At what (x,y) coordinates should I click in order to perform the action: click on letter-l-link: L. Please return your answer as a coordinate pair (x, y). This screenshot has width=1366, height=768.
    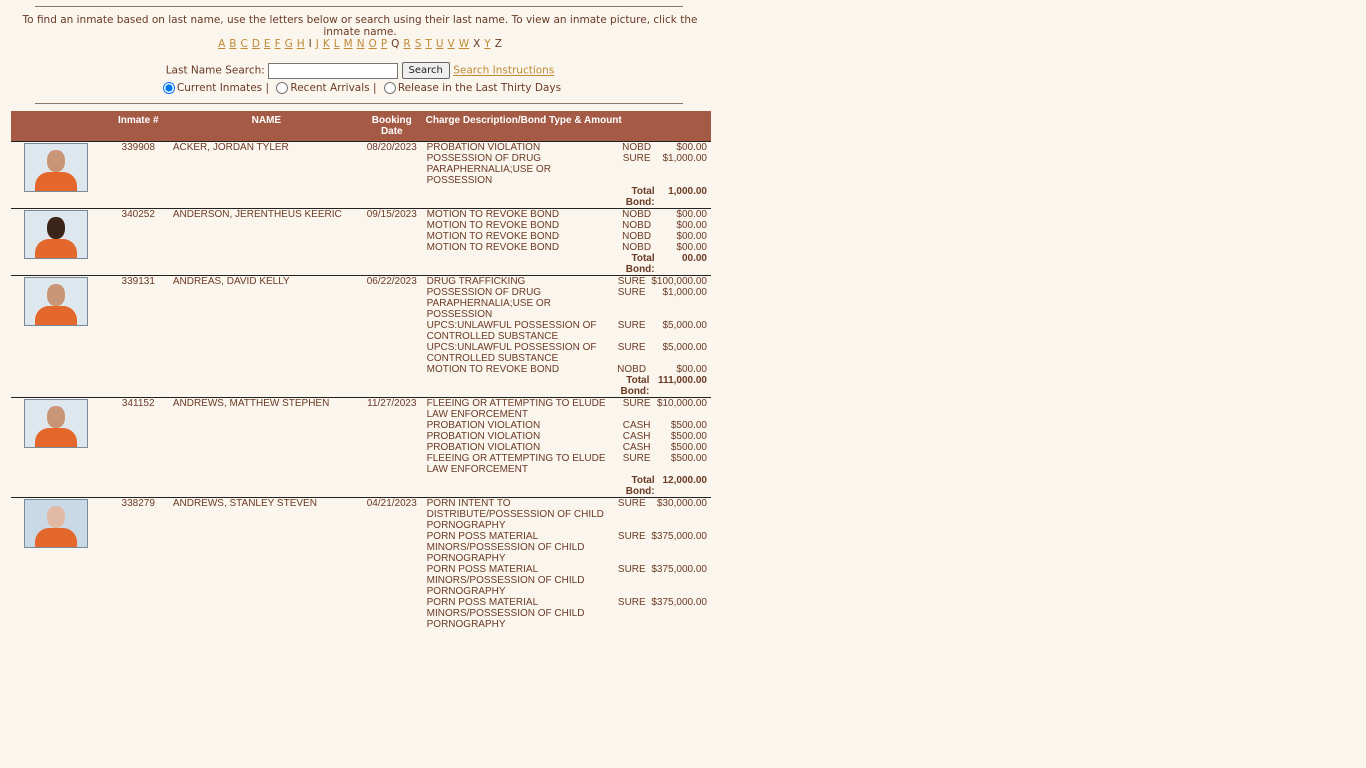
    Looking at the image, I should click on (337, 44).